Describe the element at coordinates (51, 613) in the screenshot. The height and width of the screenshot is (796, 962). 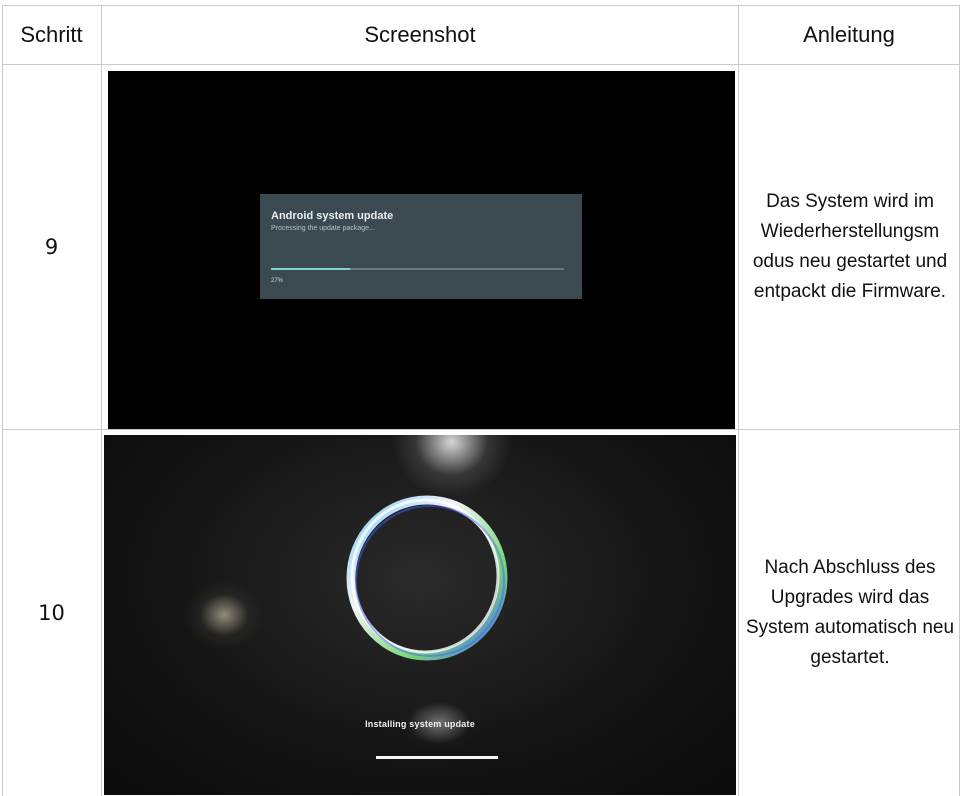
I see `step-number-10: 10` at that location.